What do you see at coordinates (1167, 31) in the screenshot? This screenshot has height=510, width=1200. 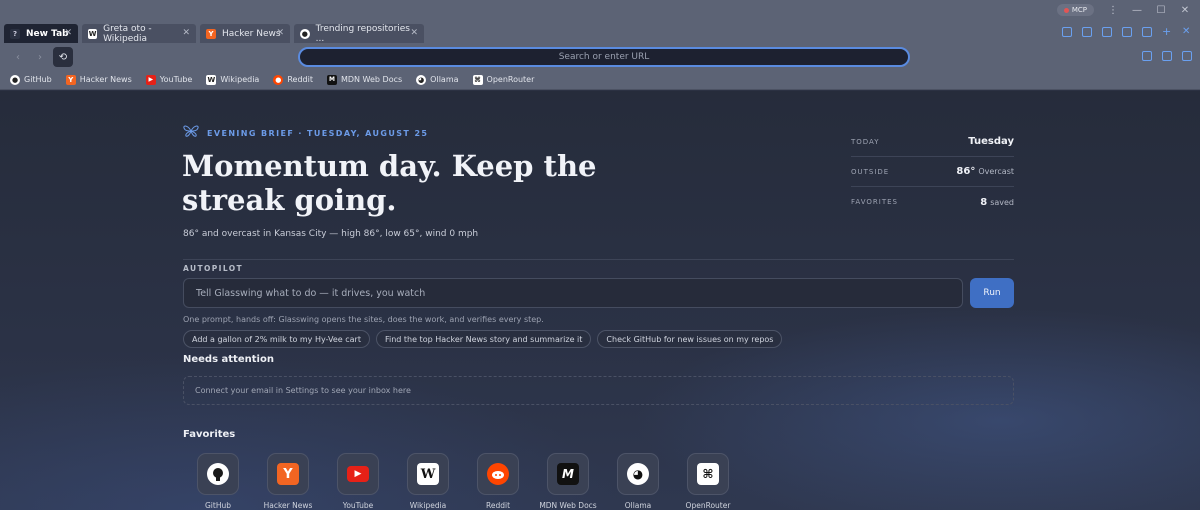 I see `plus-icon: +` at bounding box center [1167, 31].